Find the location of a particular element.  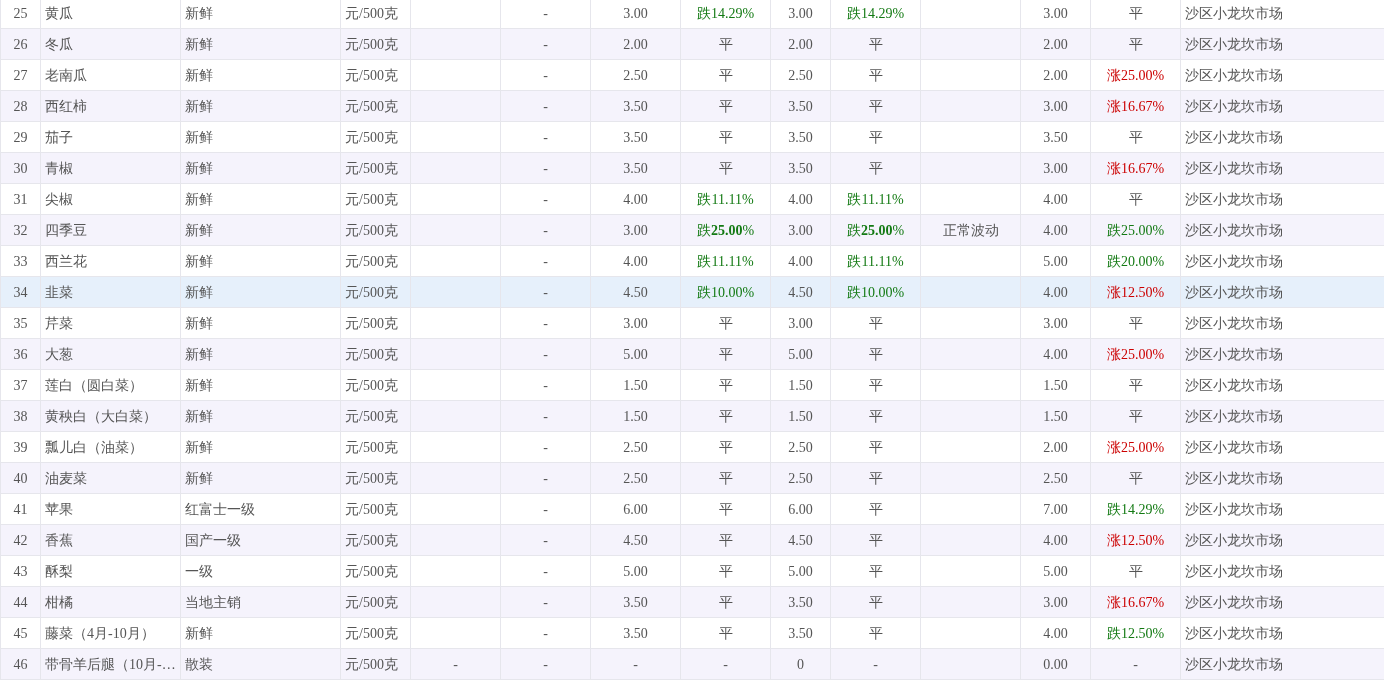

table-row: 25 黄瓜 新鲜 元/500克 - 3.00 跌14.29% 3.00 跌14.29% 3.00 平 沙区小龙坎市场 is located at coordinates (692, 14).